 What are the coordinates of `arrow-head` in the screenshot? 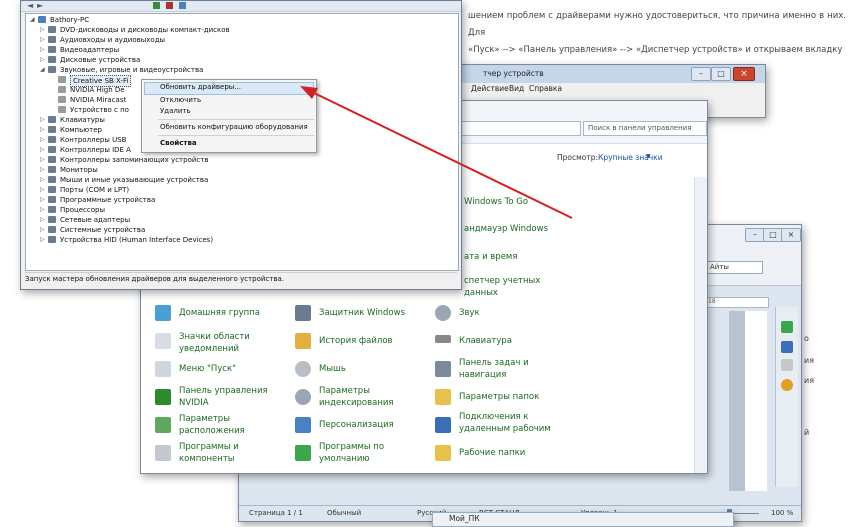 It's located at (309, 92).